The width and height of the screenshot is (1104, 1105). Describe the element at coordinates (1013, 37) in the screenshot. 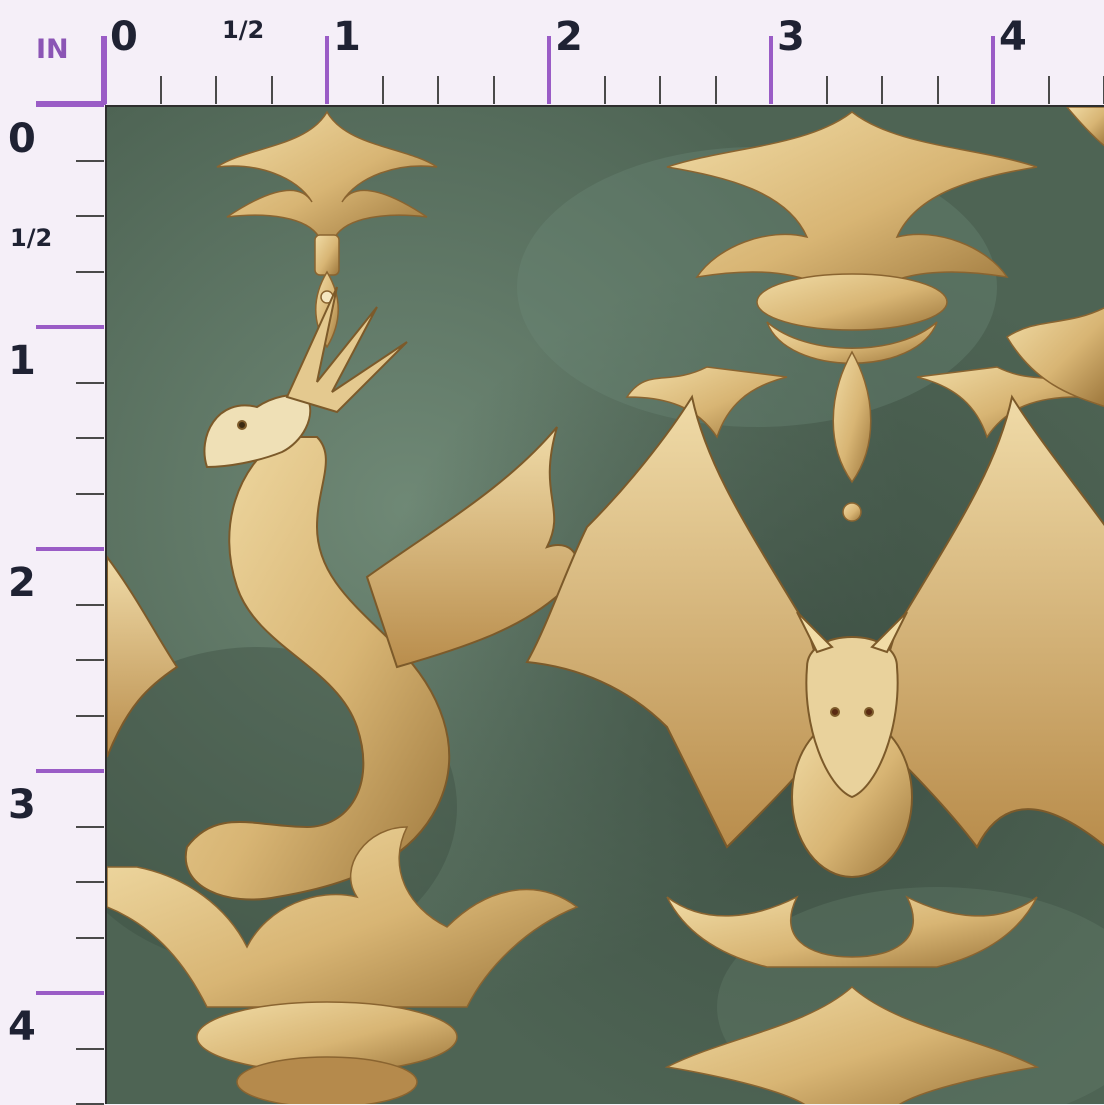

I see `ruler-top-label-4: 4` at that location.